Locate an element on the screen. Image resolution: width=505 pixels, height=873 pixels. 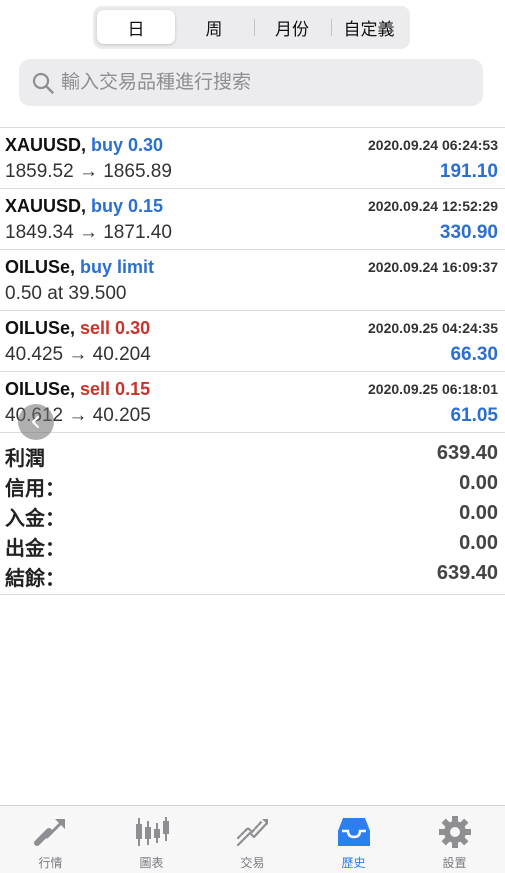
tab-quotes: 行情 is located at coordinates (50, 839).